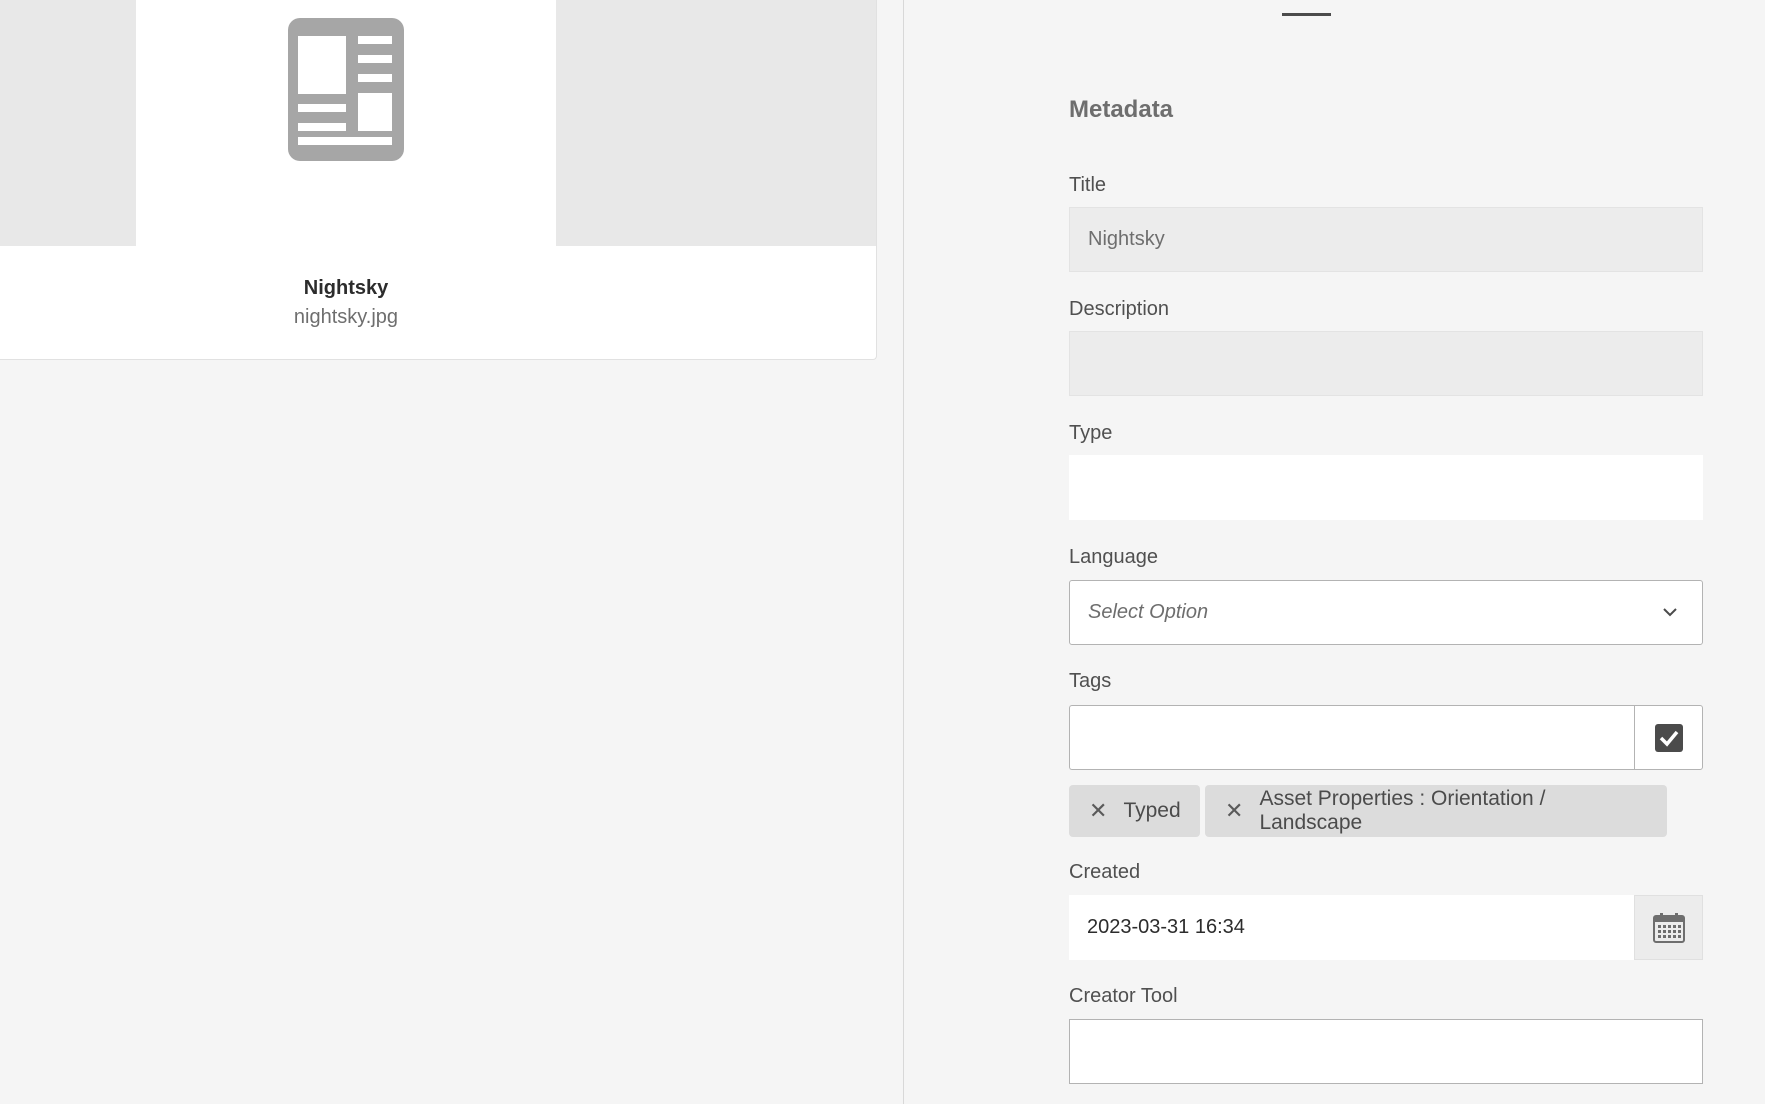  Describe the element at coordinates (346, 288) in the screenshot. I see `asset-title: Nightsky` at that location.